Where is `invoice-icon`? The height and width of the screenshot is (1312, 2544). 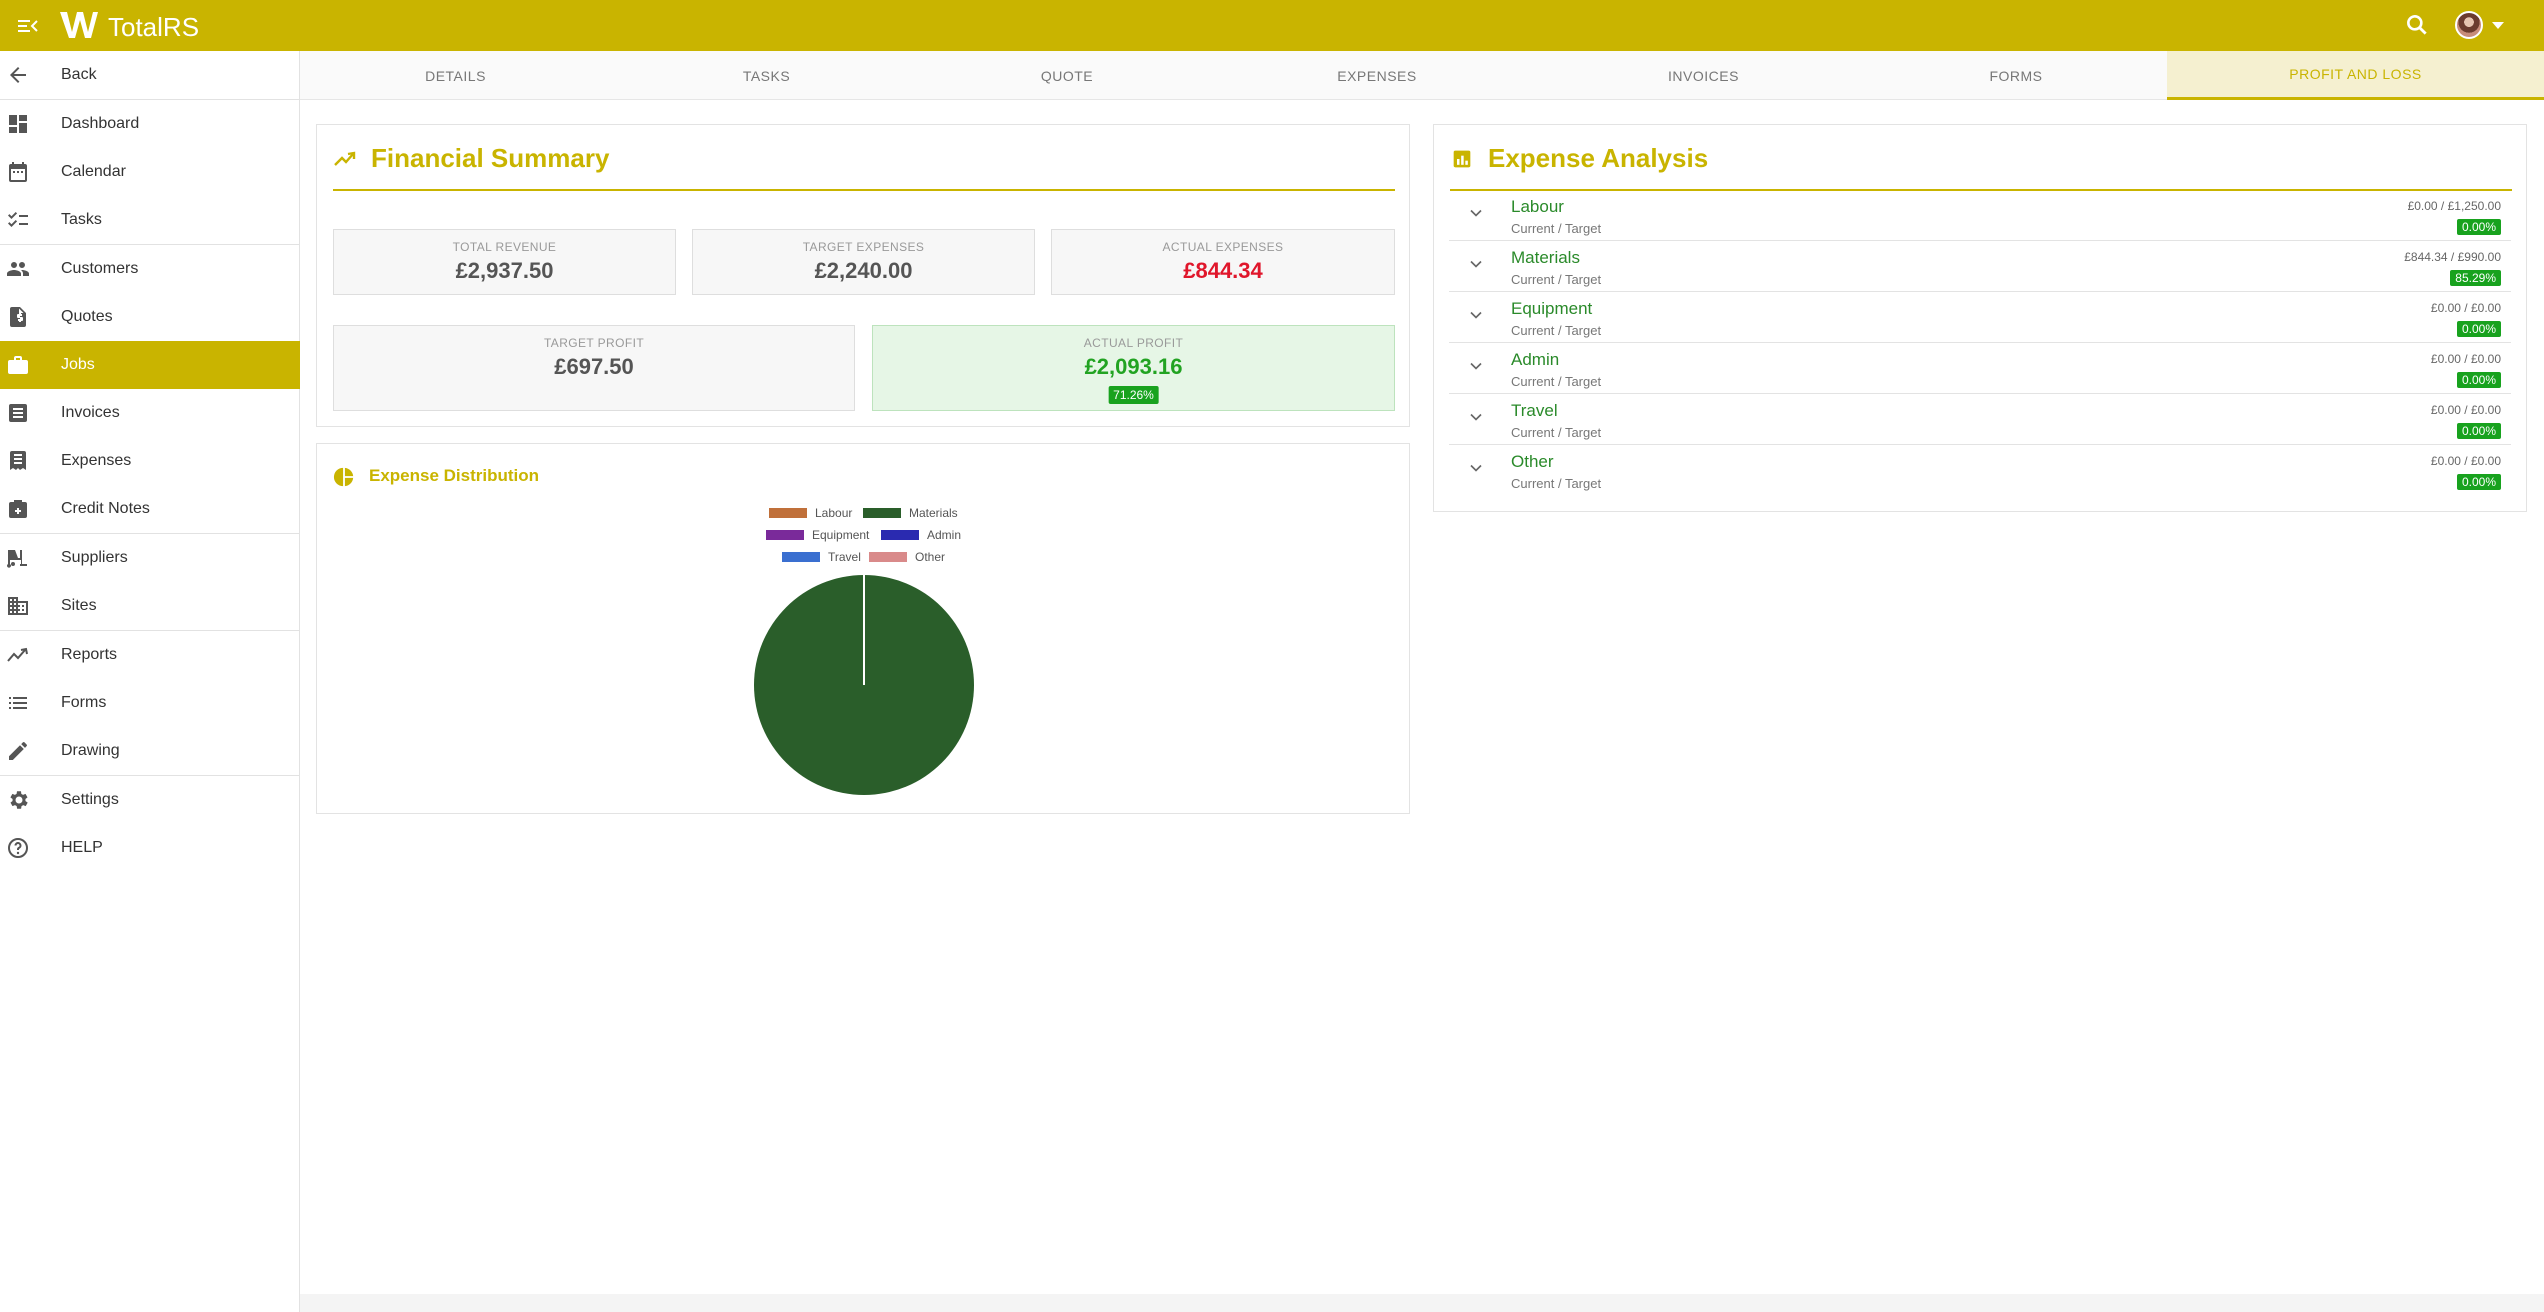
invoice-icon is located at coordinates (18, 413).